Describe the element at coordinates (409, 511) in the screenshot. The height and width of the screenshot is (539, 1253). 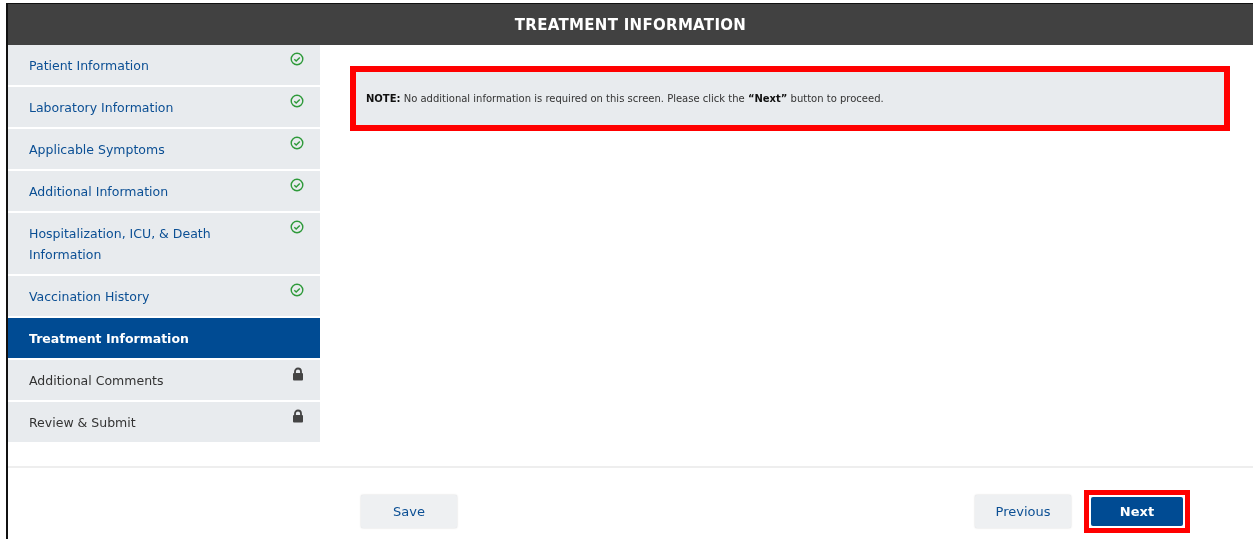
I see `nav-button: Save` at that location.